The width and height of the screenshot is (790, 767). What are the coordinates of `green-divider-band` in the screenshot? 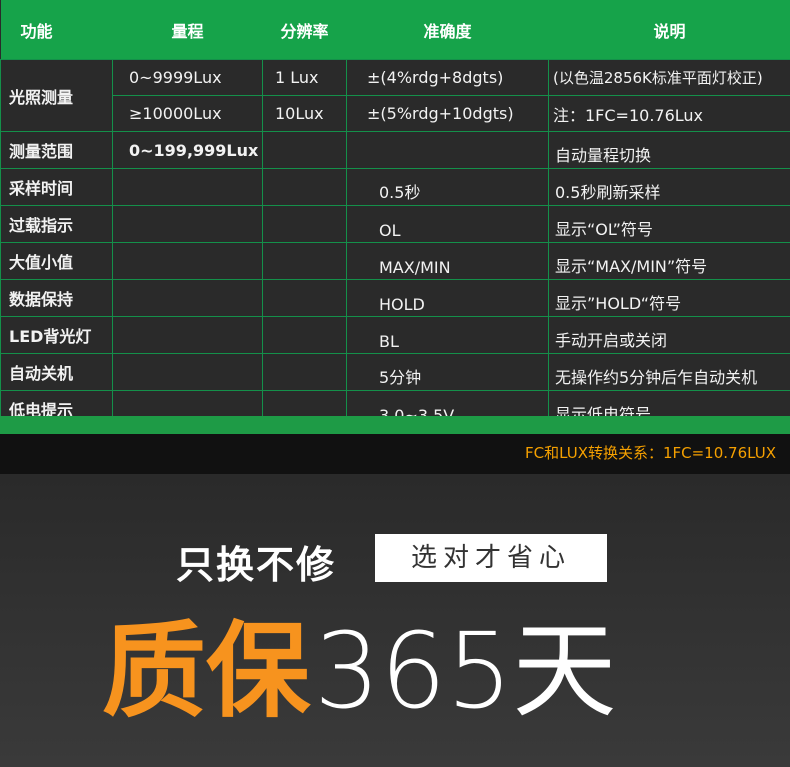 It's located at (395, 425).